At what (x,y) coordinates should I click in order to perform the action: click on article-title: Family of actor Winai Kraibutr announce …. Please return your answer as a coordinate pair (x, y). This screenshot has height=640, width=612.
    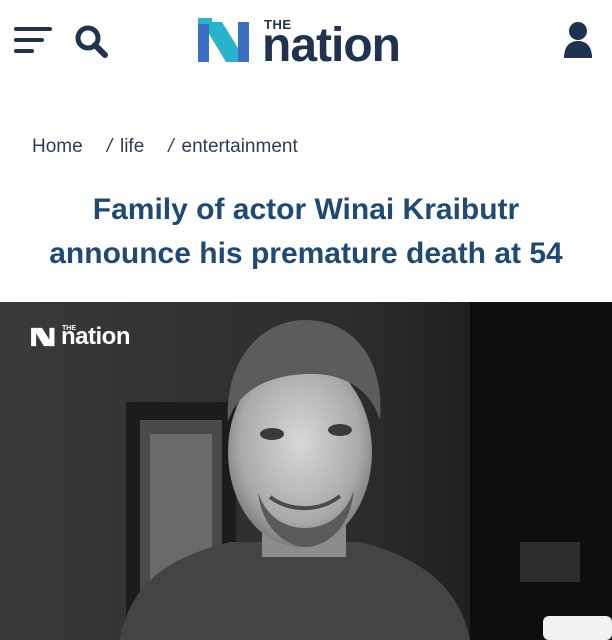
    Looking at the image, I should click on (306, 231).